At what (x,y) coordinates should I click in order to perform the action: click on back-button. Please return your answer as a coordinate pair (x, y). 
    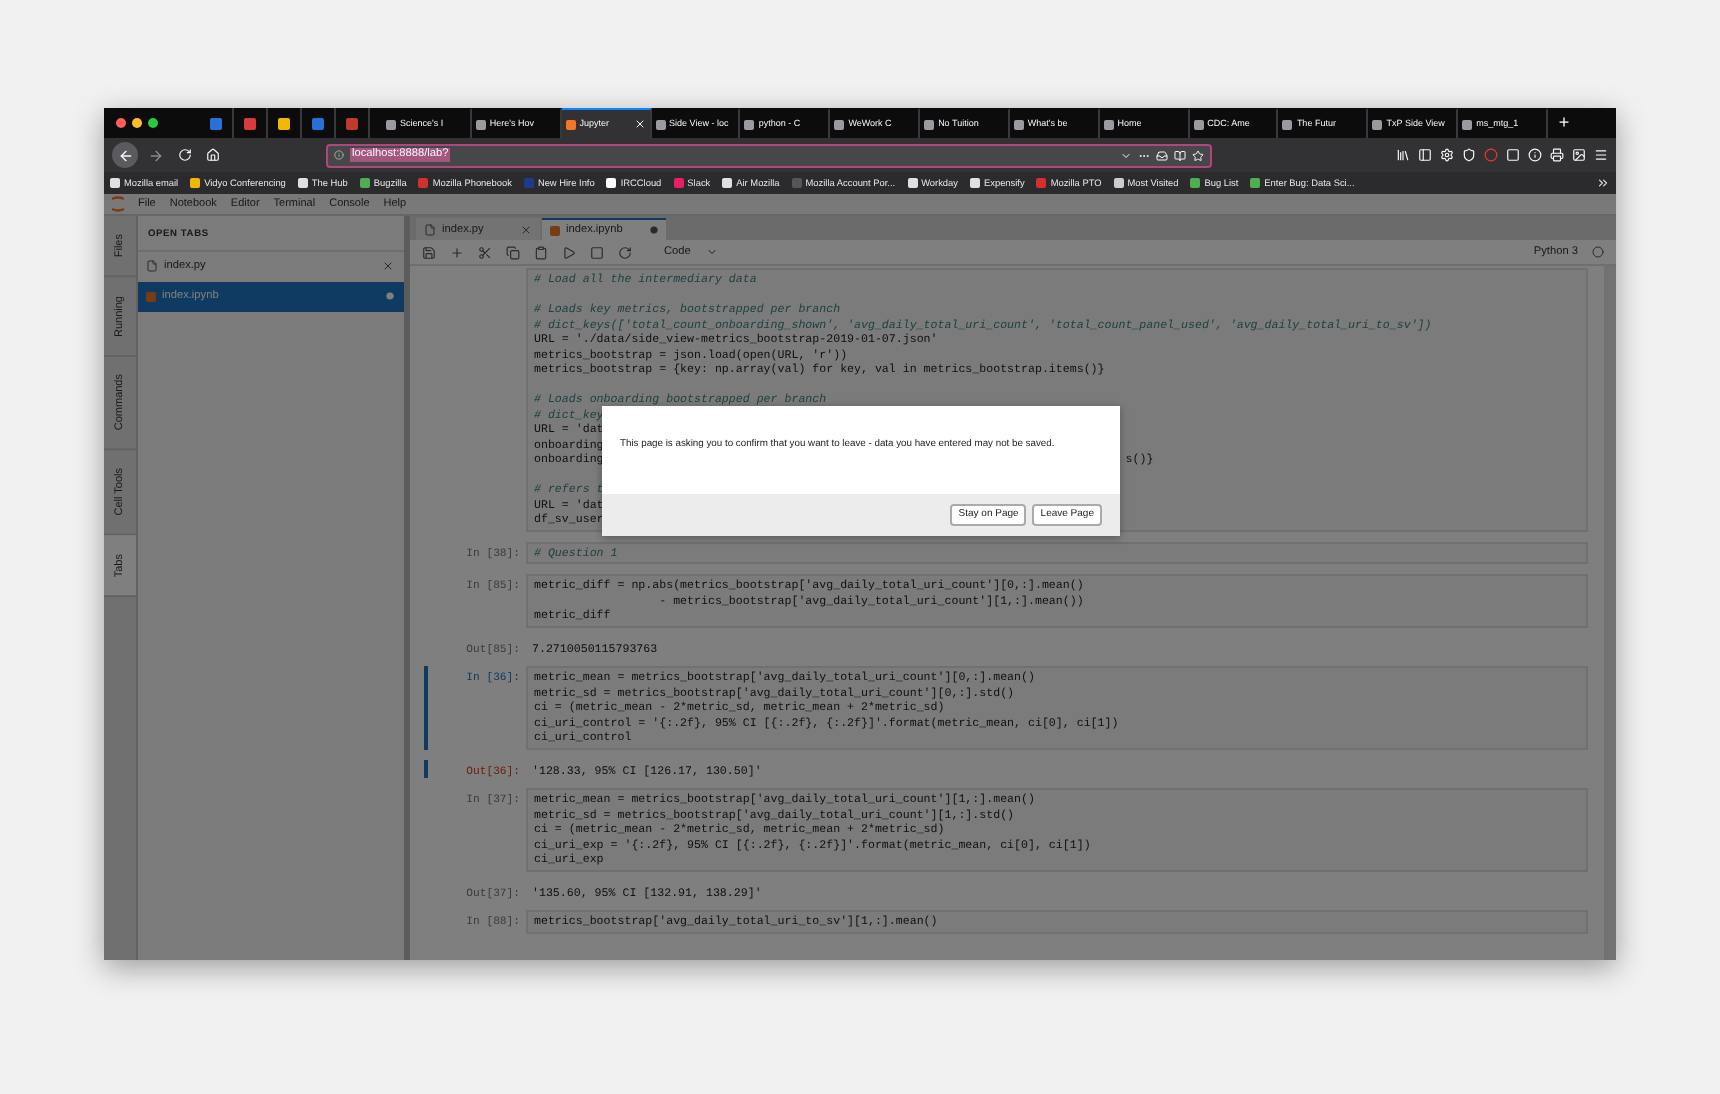
    Looking at the image, I should click on (125, 155).